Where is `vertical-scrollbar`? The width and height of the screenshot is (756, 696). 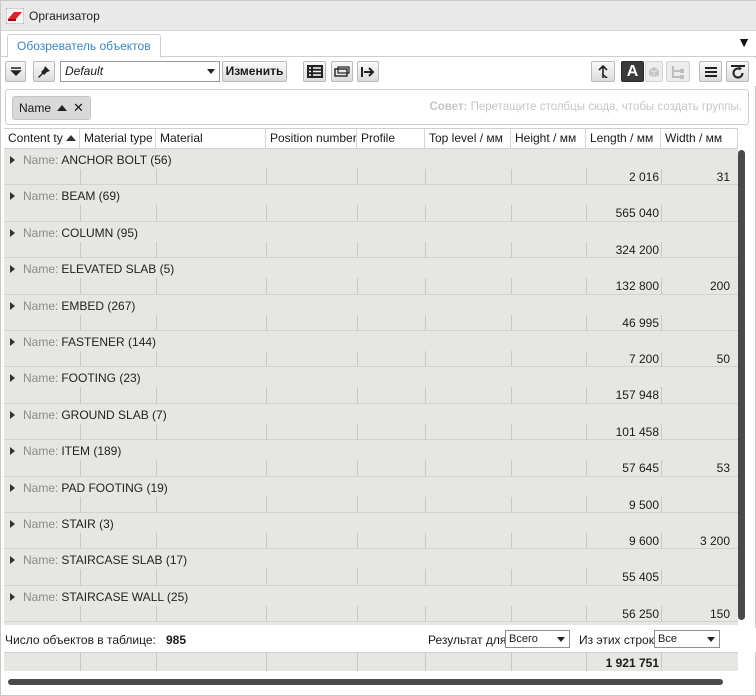
vertical-scrollbar is located at coordinates (744, 376).